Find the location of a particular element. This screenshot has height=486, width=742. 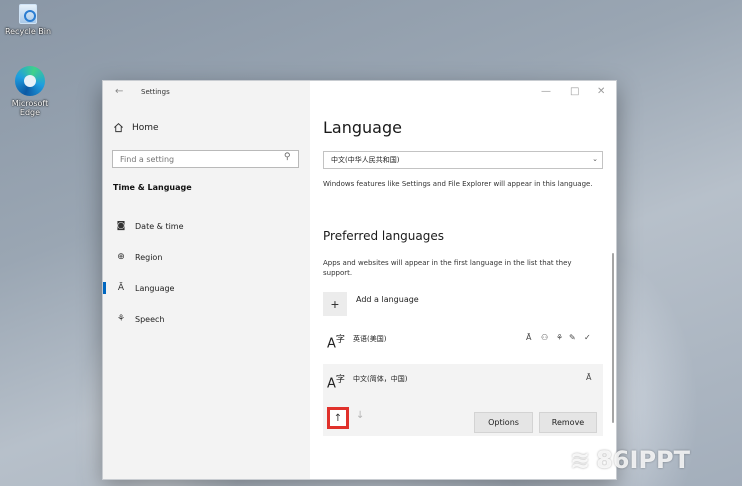

page-title: Language is located at coordinates (362, 127).